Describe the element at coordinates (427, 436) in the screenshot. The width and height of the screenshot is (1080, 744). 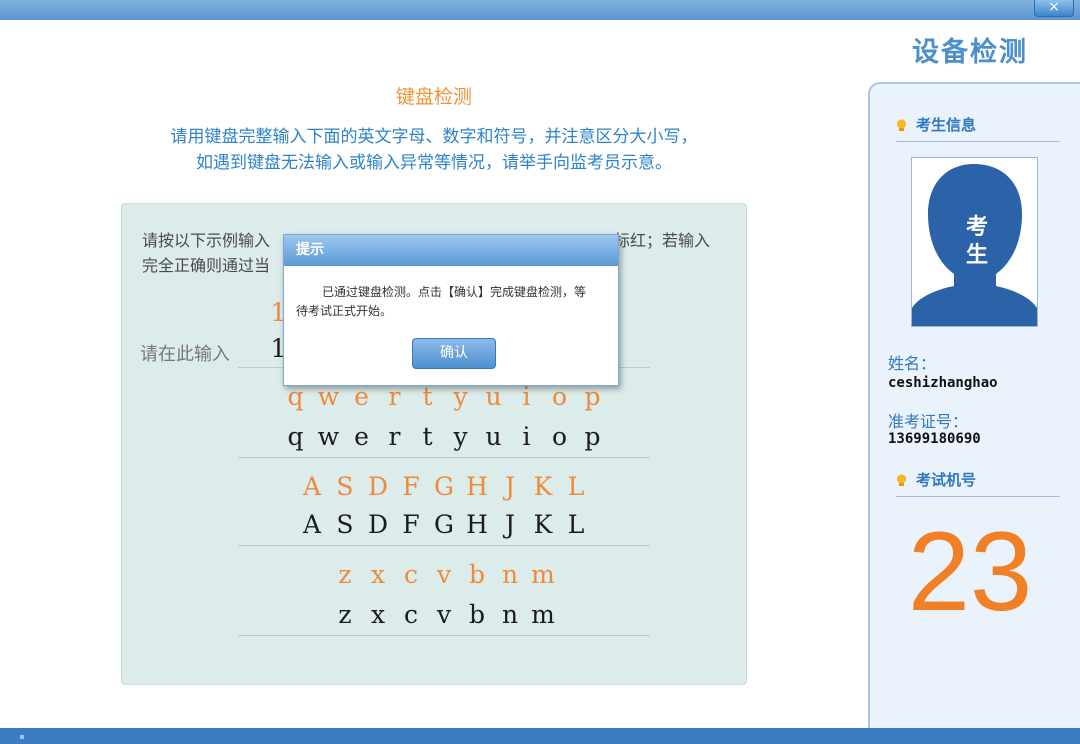
I see `typed-char: t` at that location.